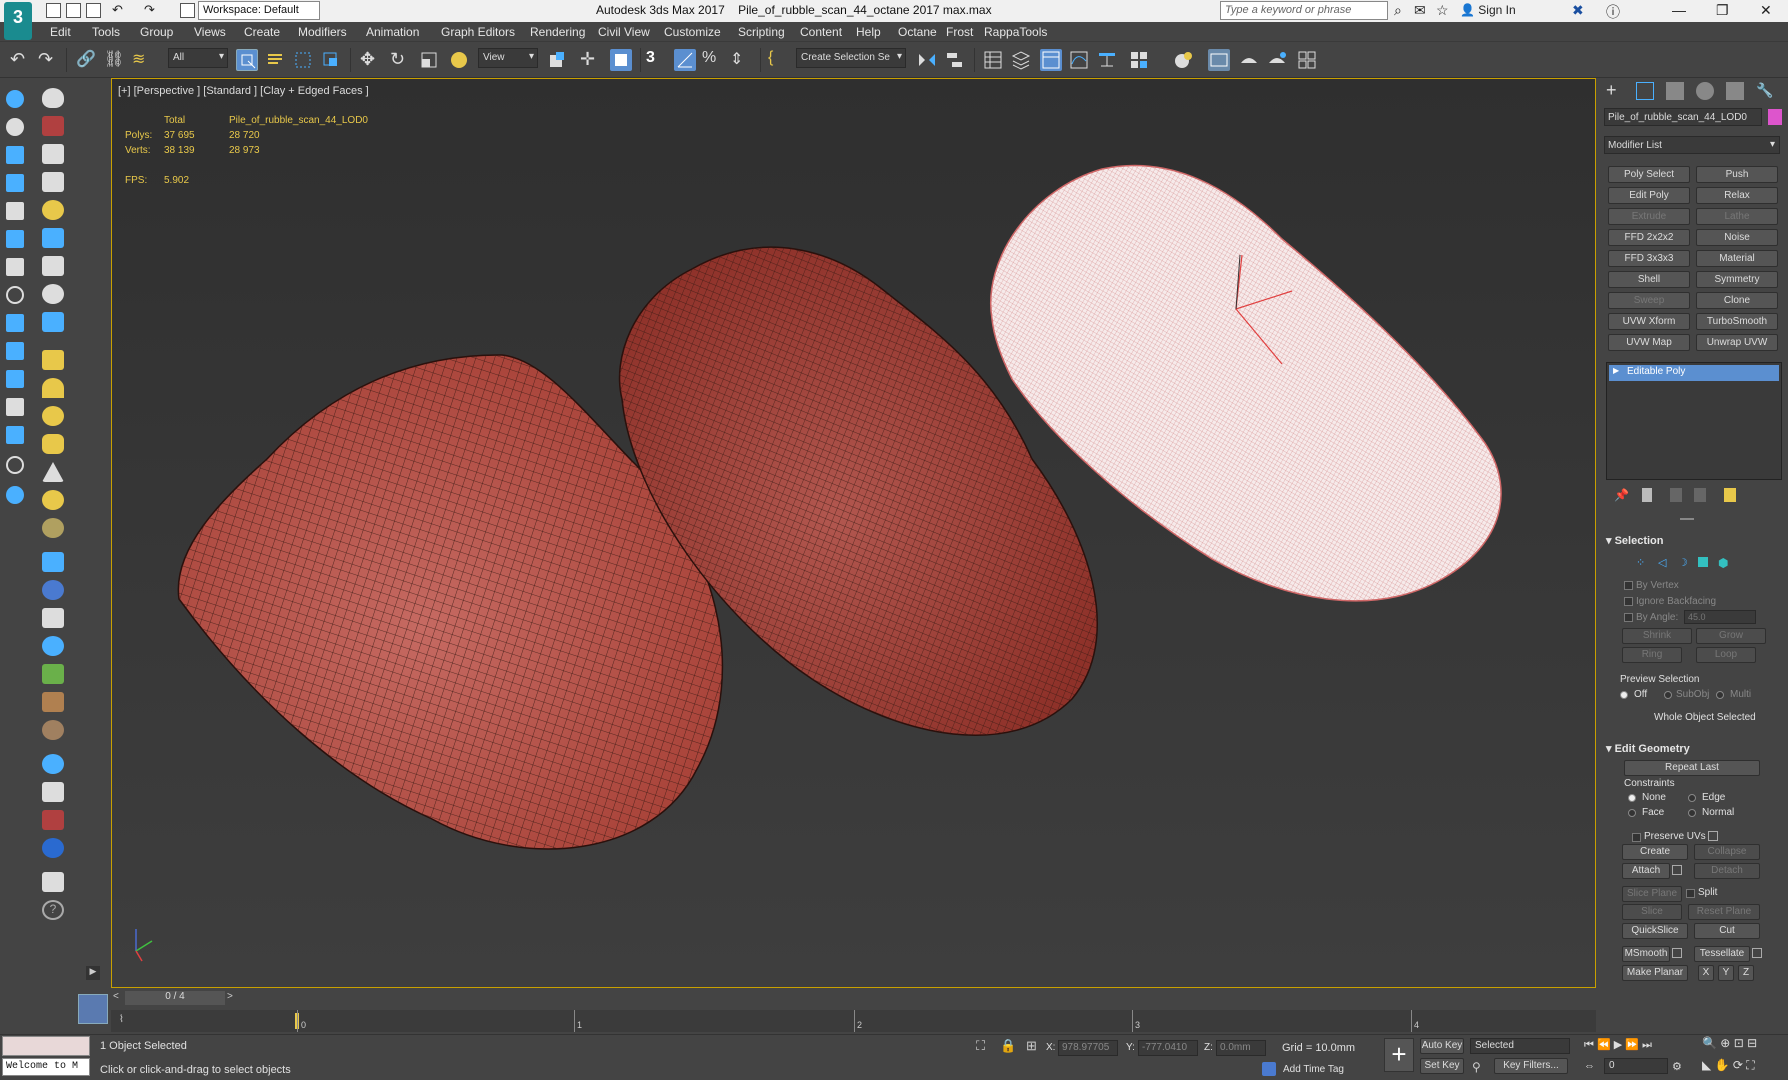 This screenshot has height=1080, width=1788. What do you see at coordinates (1636, 1066) in the screenshot?
I see `current-frame-field: 0` at bounding box center [1636, 1066].